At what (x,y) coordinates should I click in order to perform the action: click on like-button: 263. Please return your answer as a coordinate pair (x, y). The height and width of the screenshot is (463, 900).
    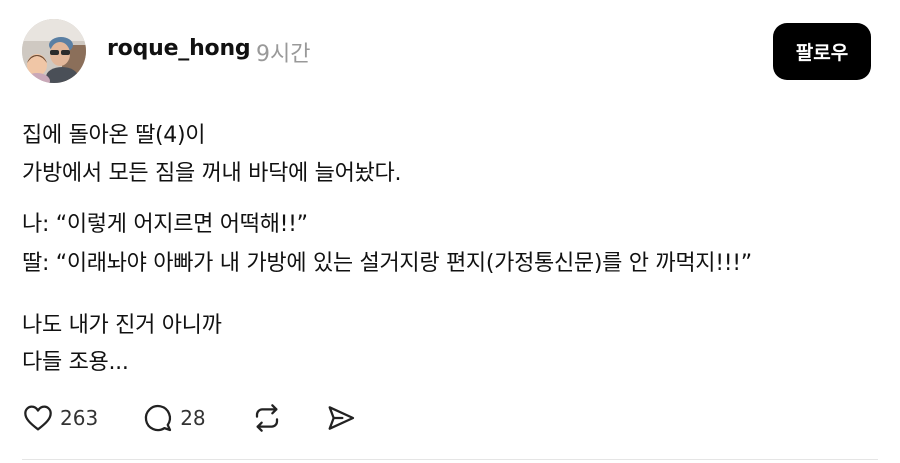
    Looking at the image, I should click on (60, 418).